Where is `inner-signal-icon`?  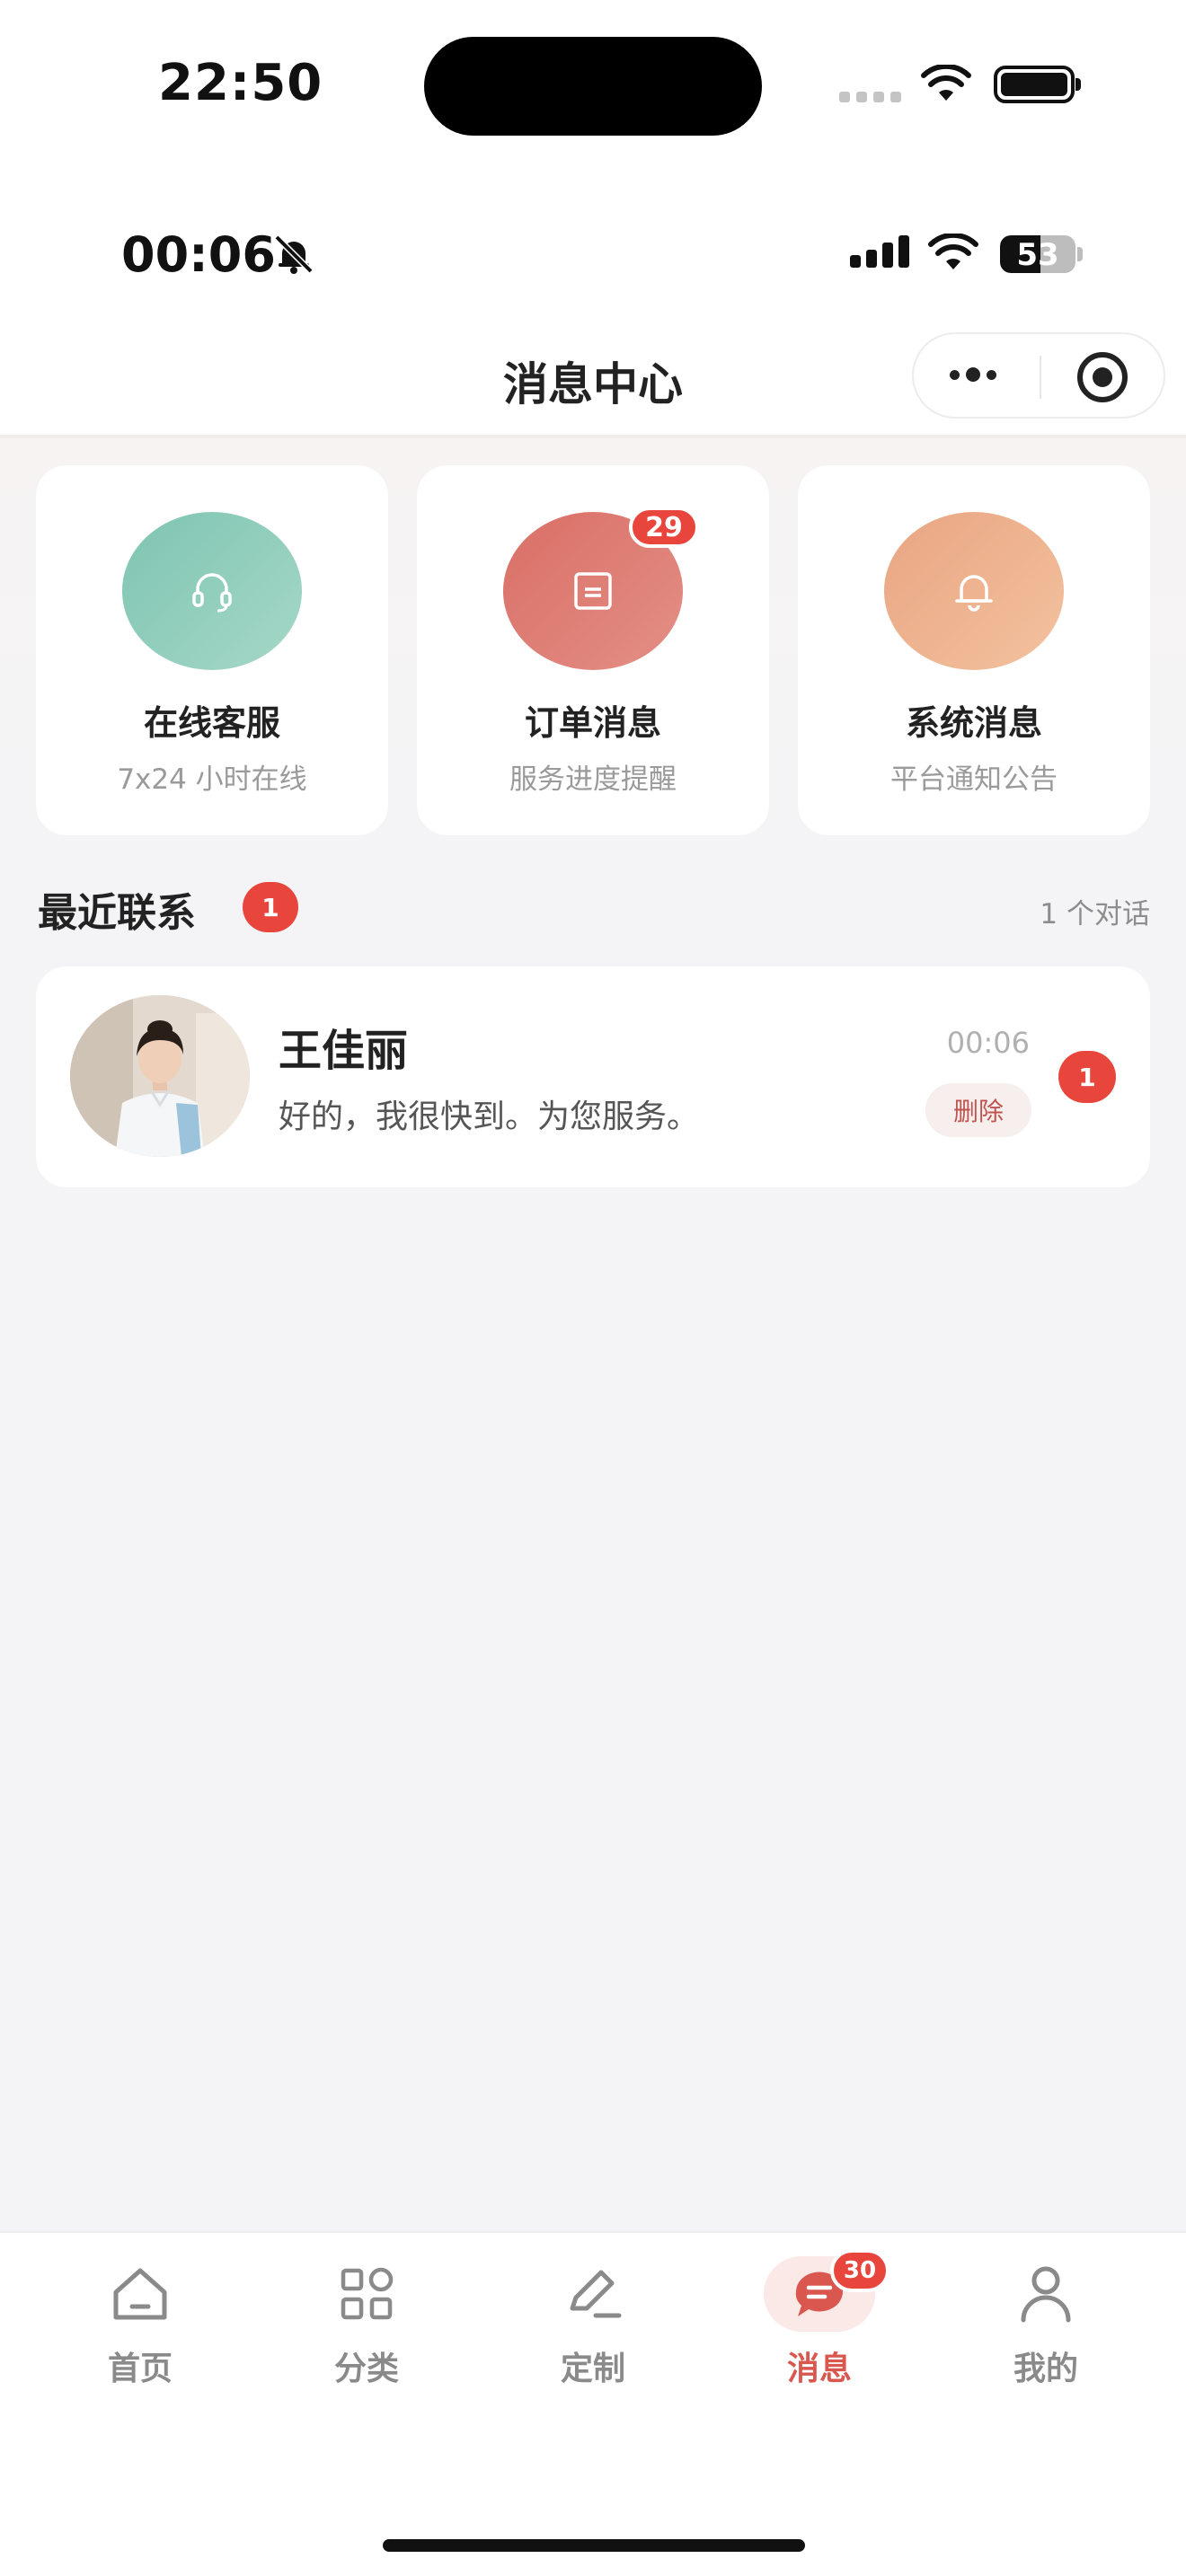 inner-signal-icon is located at coordinates (879, 251).